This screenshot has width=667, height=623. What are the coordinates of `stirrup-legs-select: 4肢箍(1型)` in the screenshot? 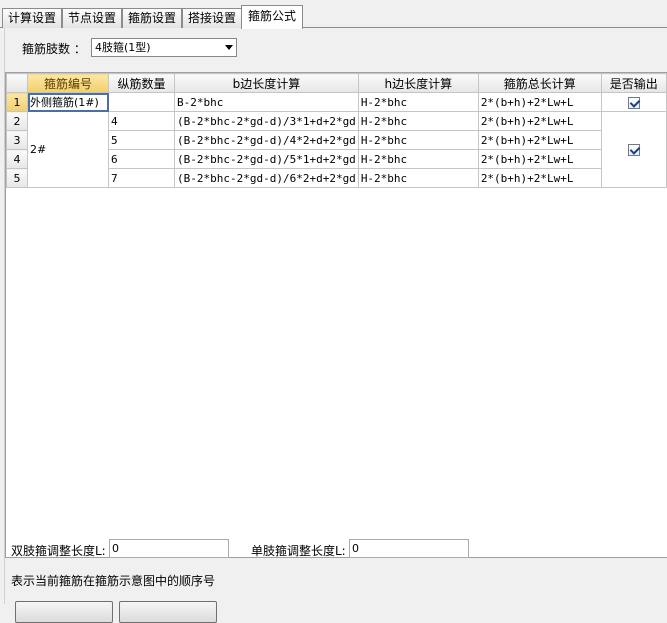 It's located at (164, 47).